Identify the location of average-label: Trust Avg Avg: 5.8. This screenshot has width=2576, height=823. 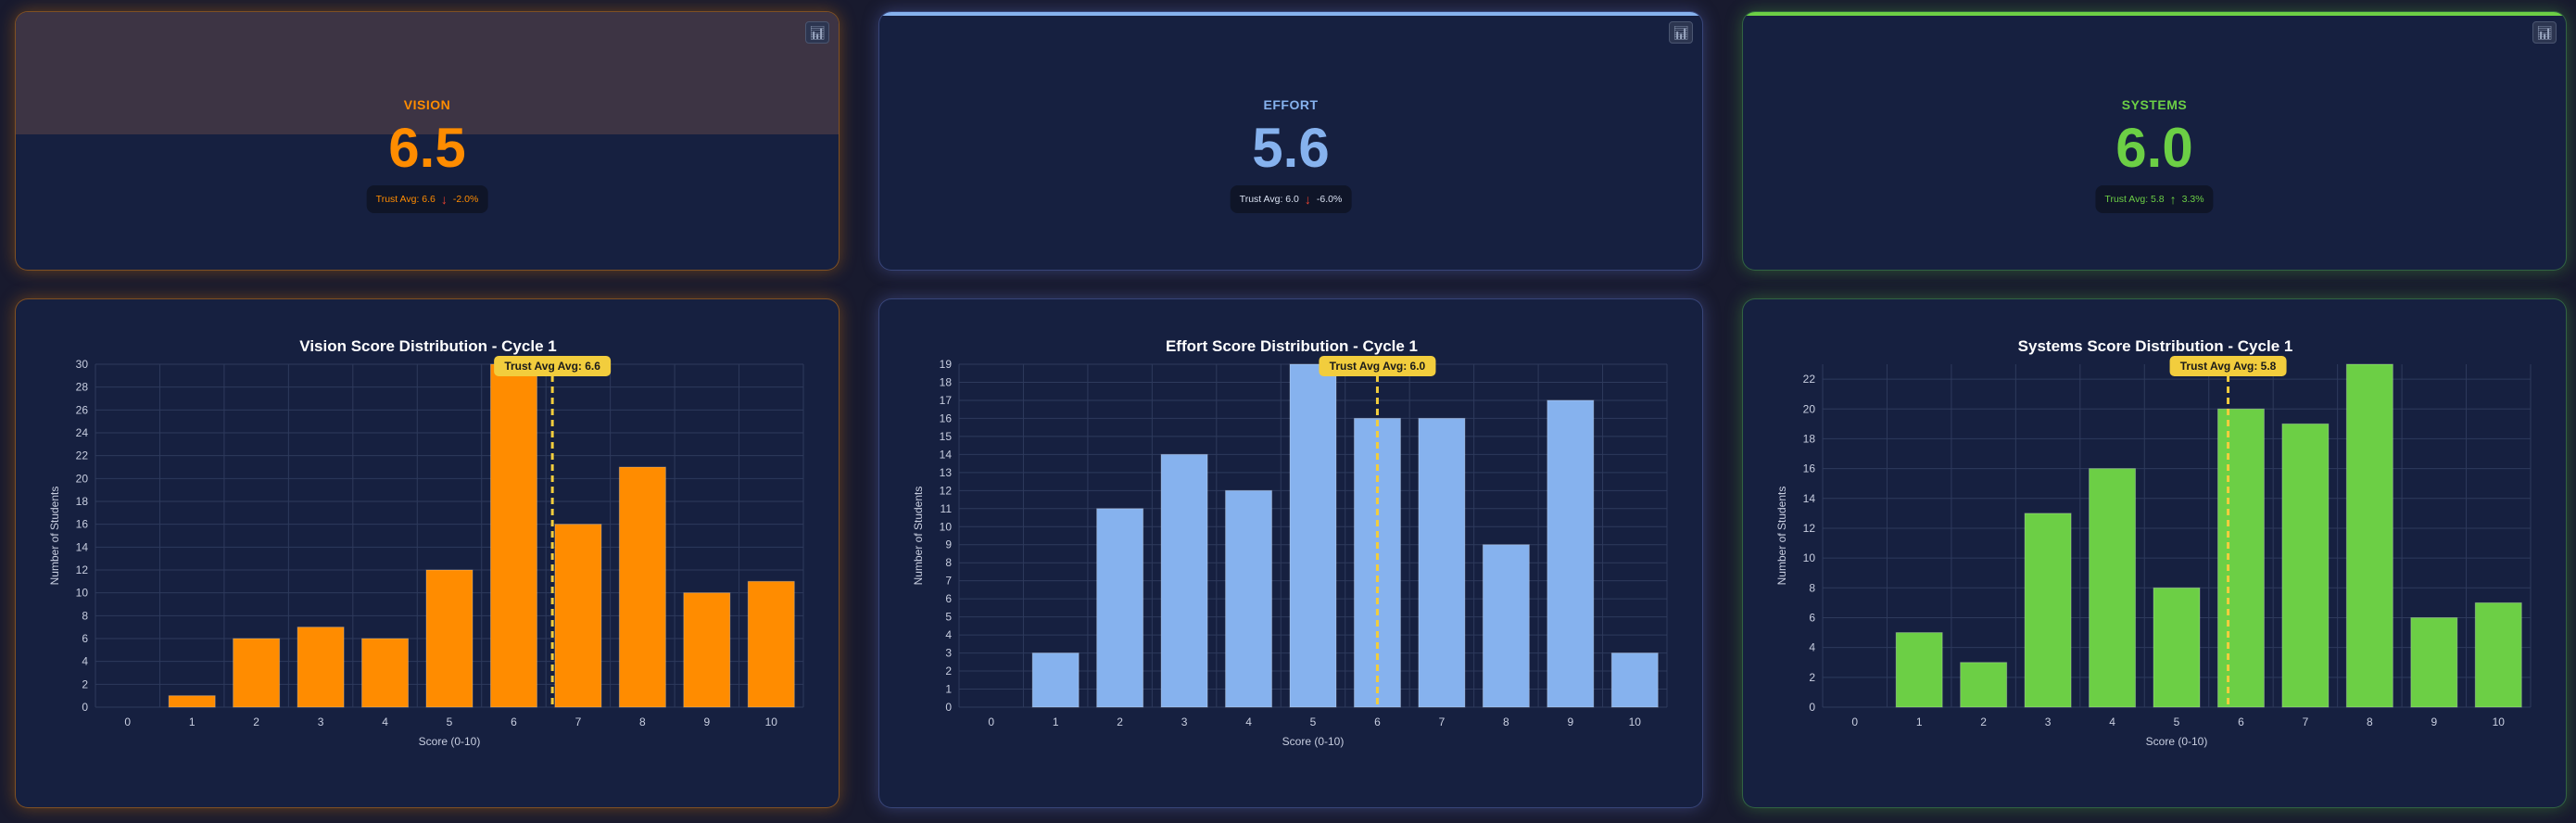
(2228, 367).